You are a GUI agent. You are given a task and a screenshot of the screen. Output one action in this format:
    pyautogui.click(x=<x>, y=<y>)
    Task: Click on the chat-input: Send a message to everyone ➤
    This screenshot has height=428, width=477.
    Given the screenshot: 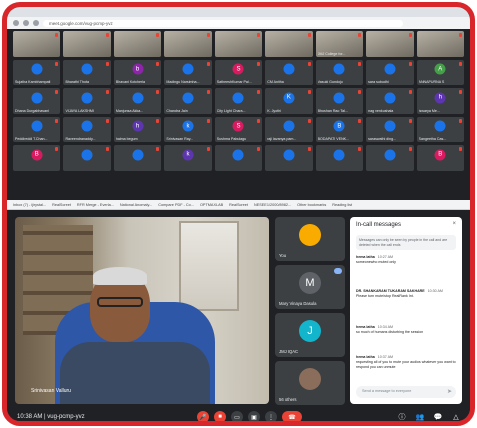 What is the action you would take?
    pyautogui.click(x=406, y=392)
    